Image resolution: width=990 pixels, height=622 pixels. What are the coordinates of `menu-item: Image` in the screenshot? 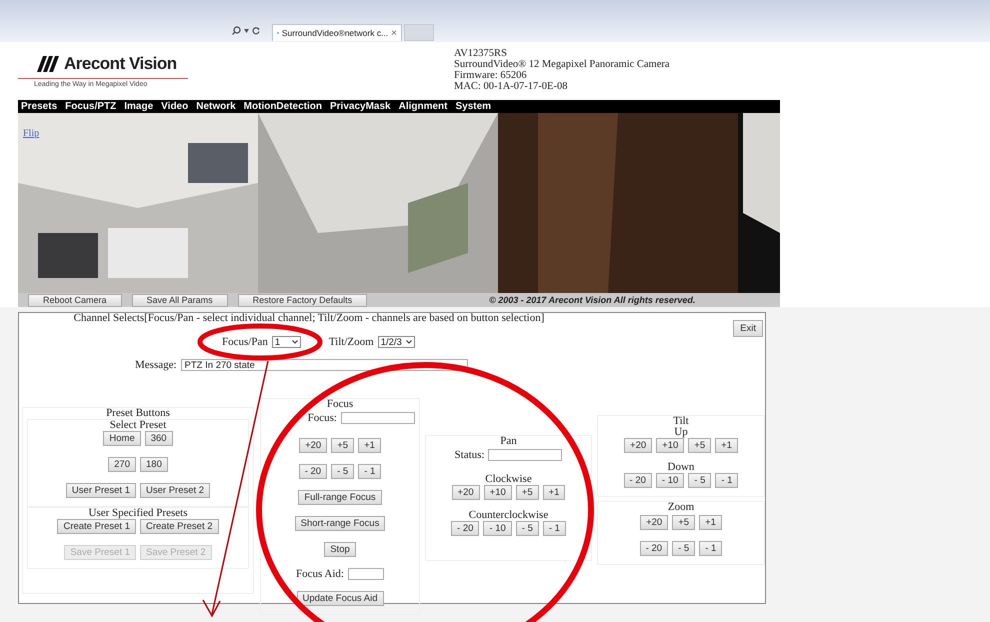 It's located at (139, 106).